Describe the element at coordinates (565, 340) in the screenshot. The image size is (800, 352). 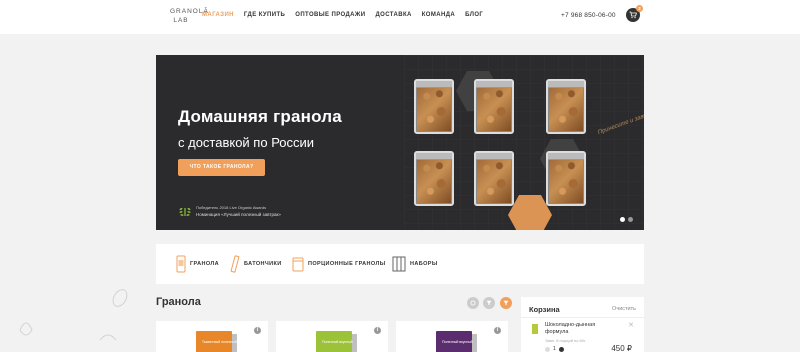
I see `cart-item-description: Эквл. 8 порций по 60г` at that location.